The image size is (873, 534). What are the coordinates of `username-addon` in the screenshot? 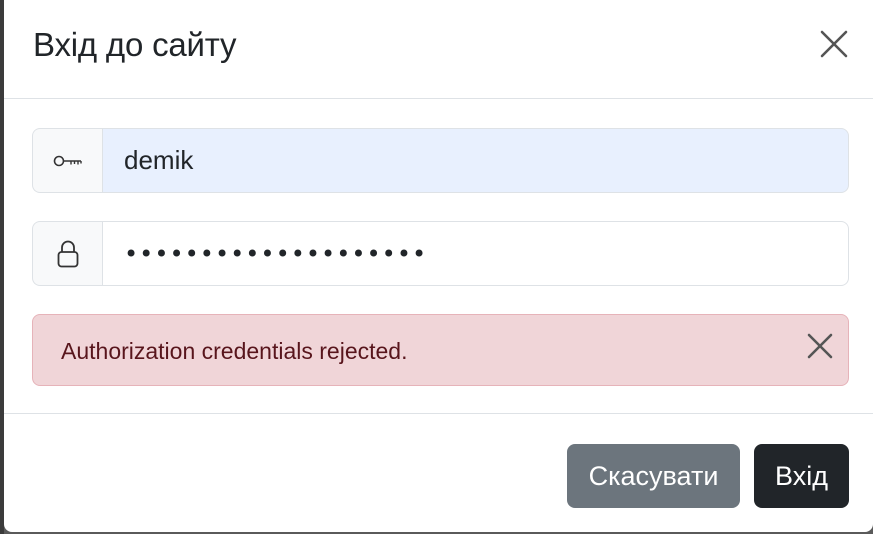 It's located at (67, 160).